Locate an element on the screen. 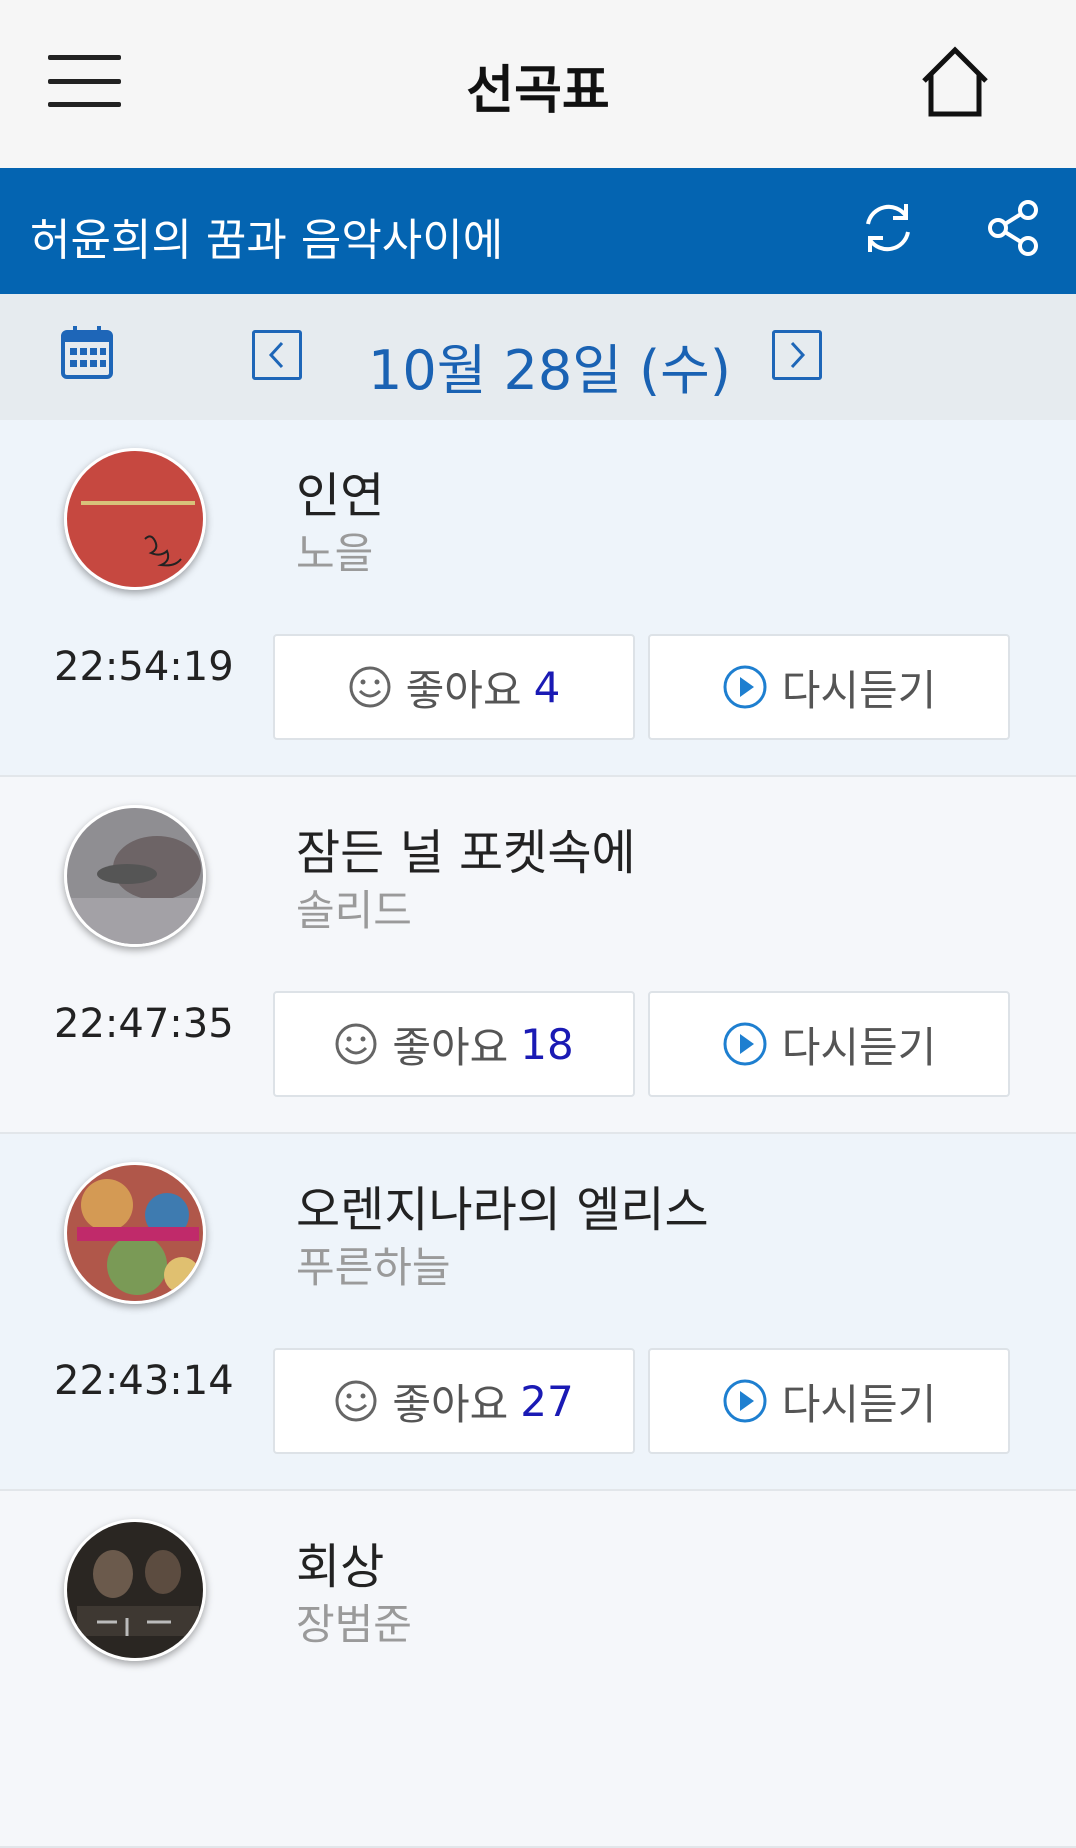 The height and width of the screenshot is (1848, 1076). like-button: 좋아요 4 is located at coordinates (454, 687).